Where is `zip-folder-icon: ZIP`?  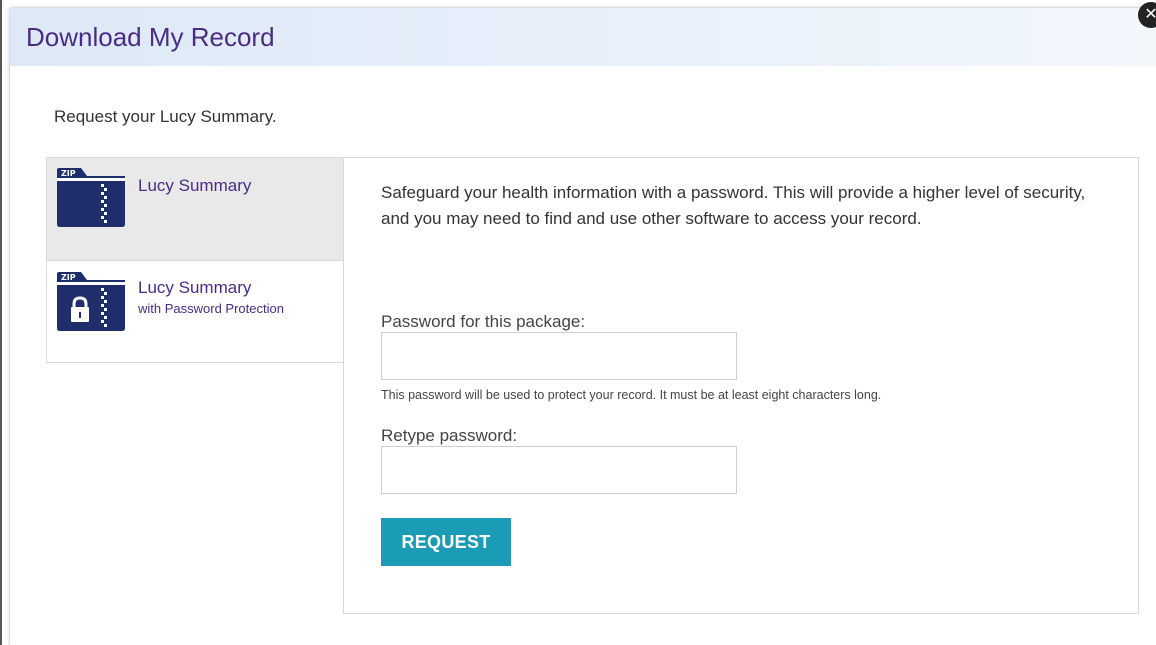
zip-folder-icon: ZIP is located at coordinates (91, 197).